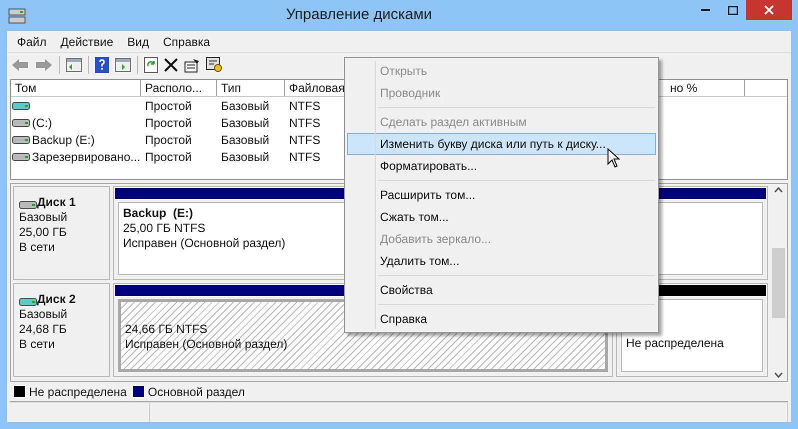 This screenshot has height=429, width=798. What do you see at coordinates (196, 392) in the screenshot?
I see `legend-label: Основной раздел` at bounding box center [196, 392].